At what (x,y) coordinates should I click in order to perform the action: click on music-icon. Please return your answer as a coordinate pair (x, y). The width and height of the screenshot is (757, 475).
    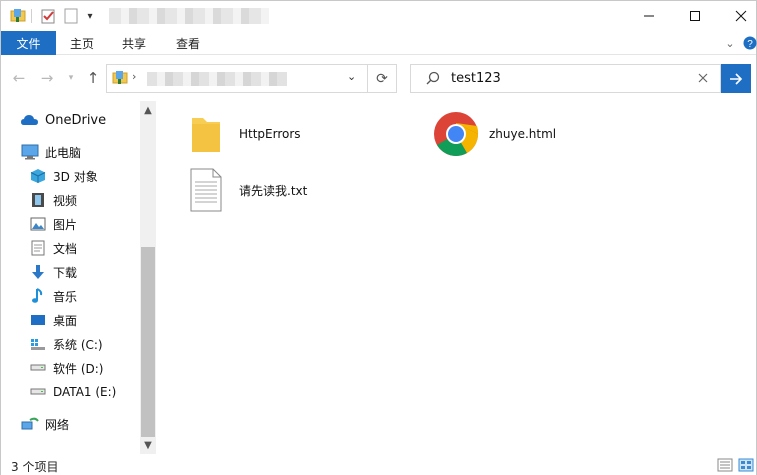
    Looking at the image, I should click on (38, 296).